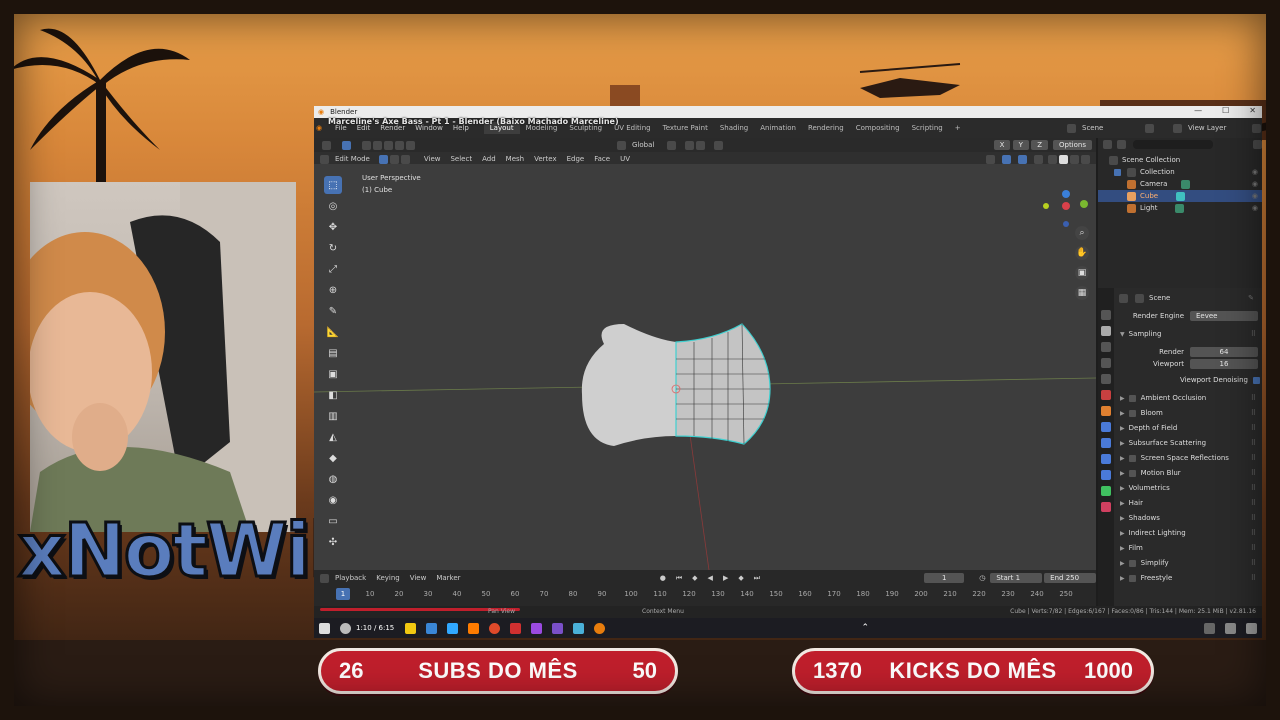 The width and height of the screenshot is (1280, 720). Describe the element at coordinates (1082, 293) in the screenshot. I see `grid-perspective-icon: ▦` at that location.